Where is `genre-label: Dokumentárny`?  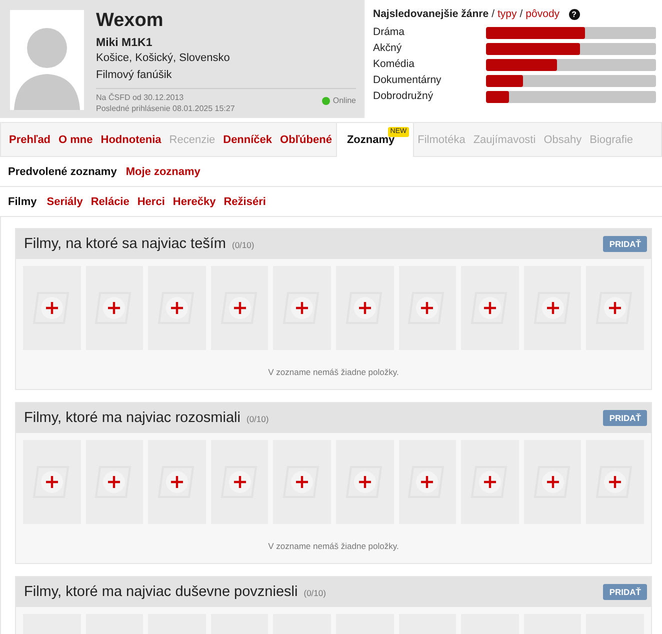 genre-label: Dokumentárny is located at coordinates (407, 80).